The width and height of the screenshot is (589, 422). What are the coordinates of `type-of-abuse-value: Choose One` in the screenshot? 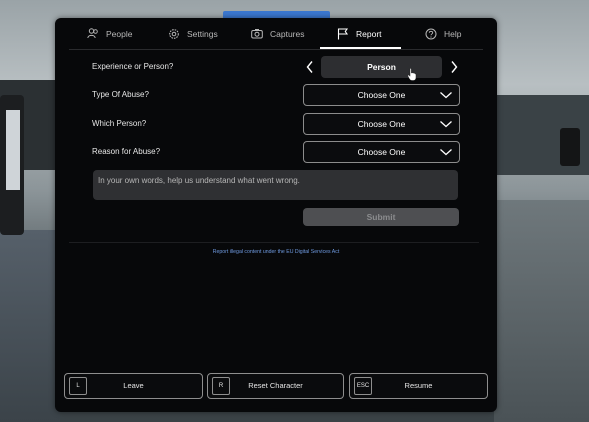 It's located at (381, 95).